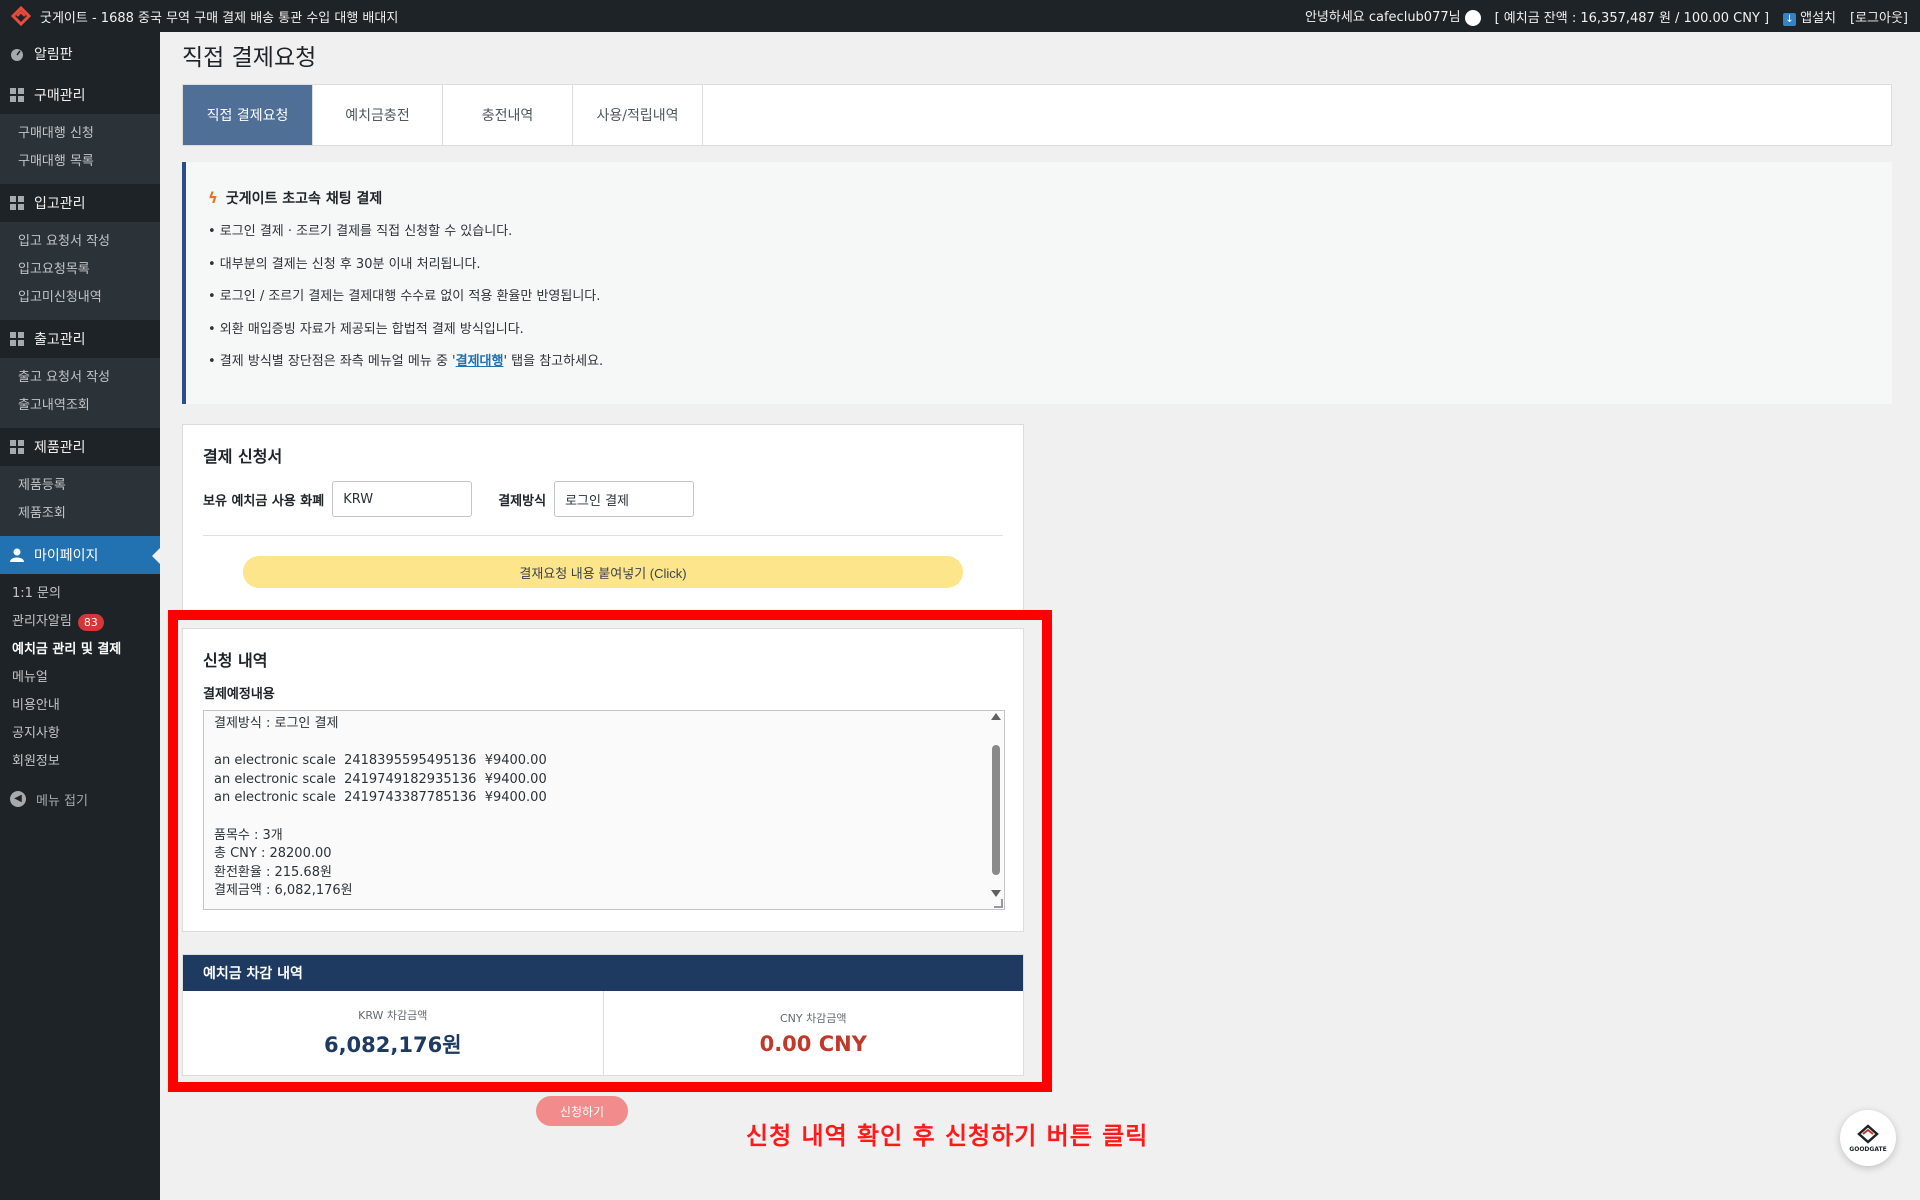 The image size is (1920, 1200). I want to click on alert-count-badge: 83, so click(90, 622).